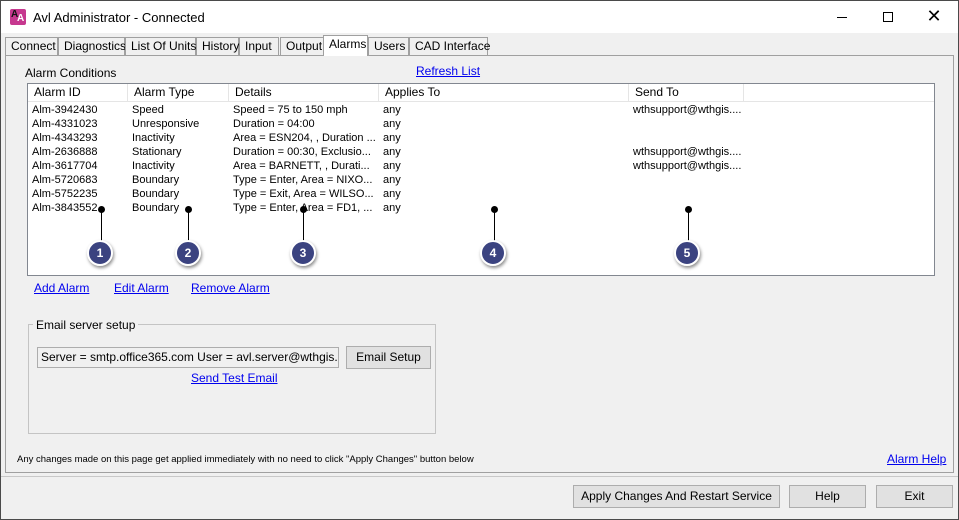 The image size is (959, 520). I want to click on close-icon: ✕, so click(934, 16).